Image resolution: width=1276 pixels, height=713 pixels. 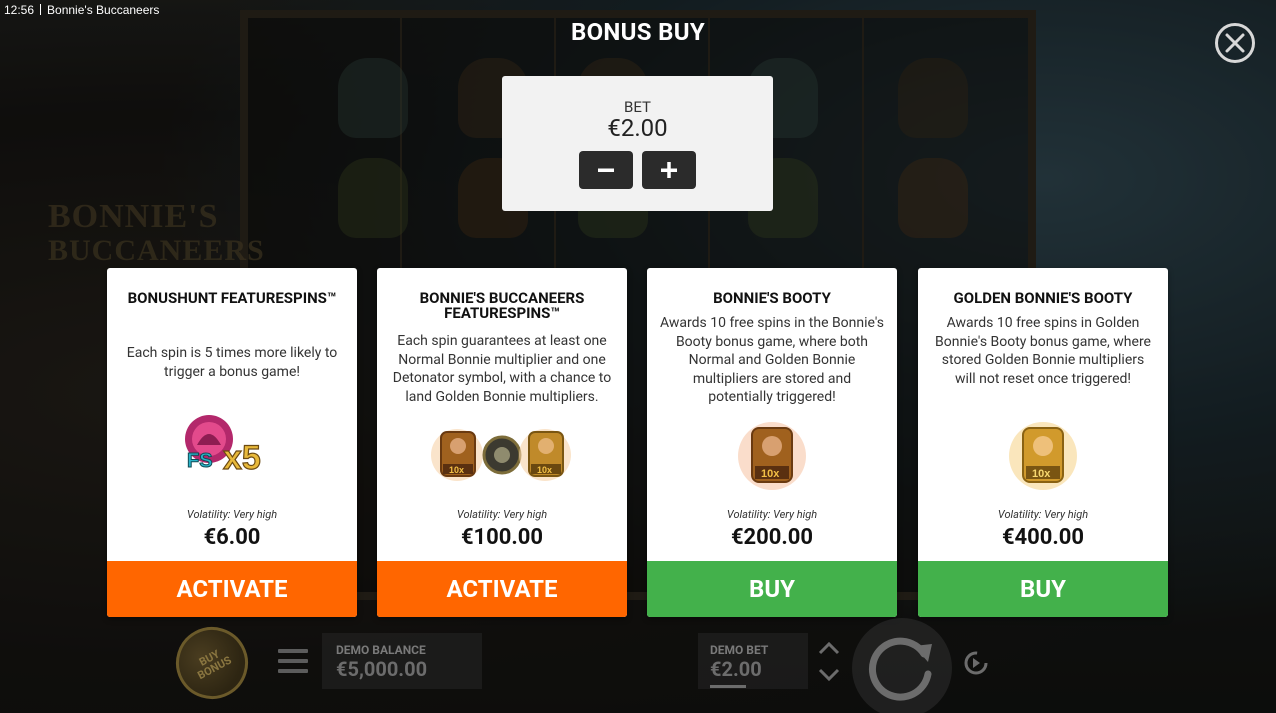 I want to click on demo-balance: DEMO BALANCE €5,000.00, so click(x=402, y=661).